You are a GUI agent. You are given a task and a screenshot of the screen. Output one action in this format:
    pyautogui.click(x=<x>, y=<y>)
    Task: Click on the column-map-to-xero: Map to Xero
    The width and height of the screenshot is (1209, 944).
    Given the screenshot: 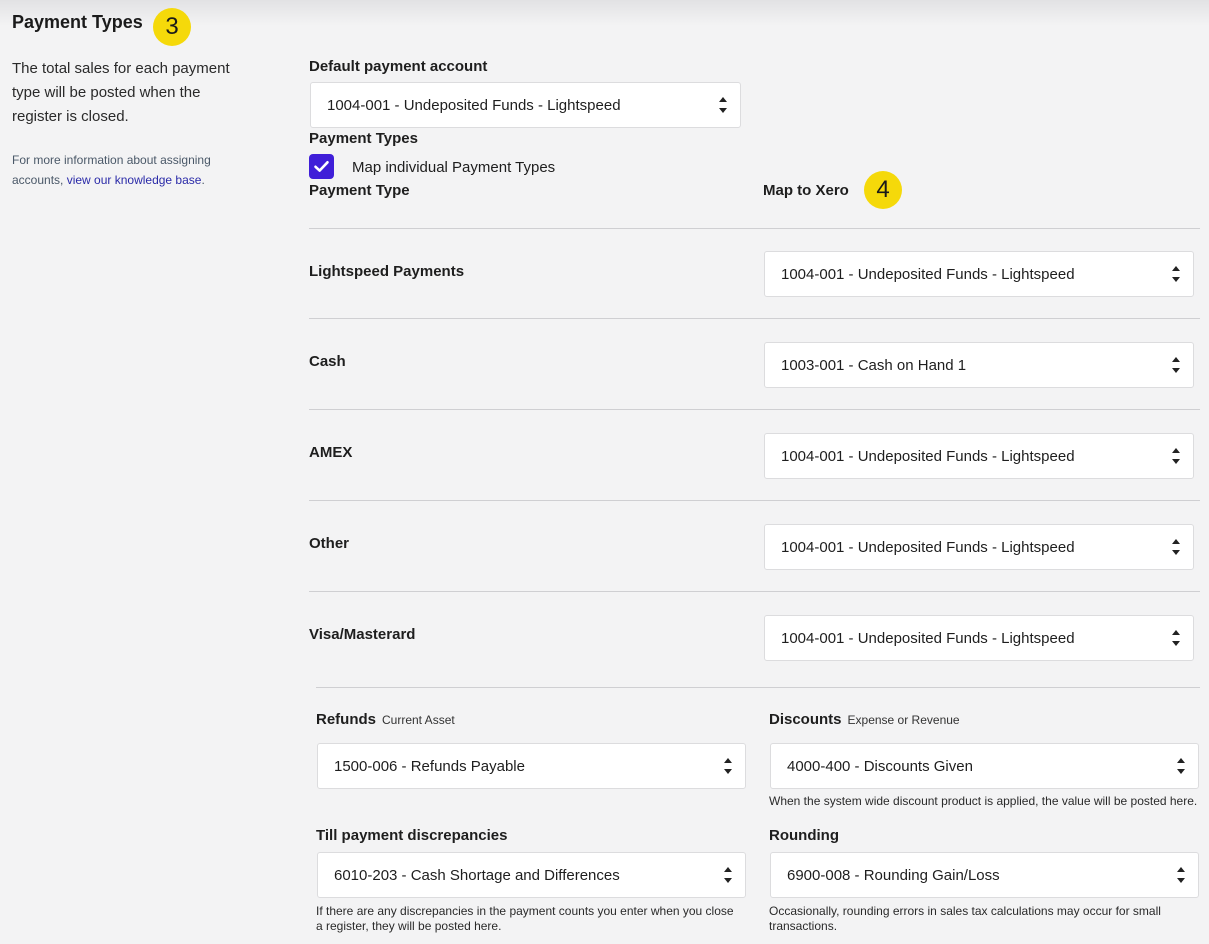 What is the action you would take?
    pyautogui.click(x=806, y=190)
    